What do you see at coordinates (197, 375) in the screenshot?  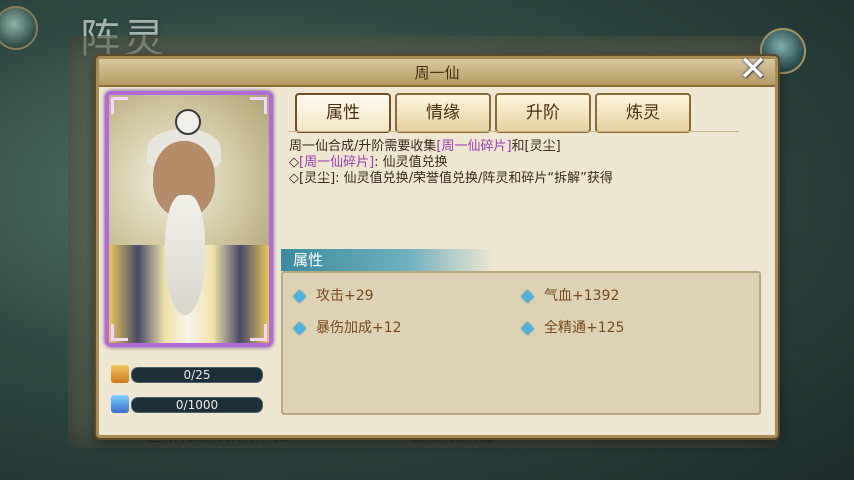 I see `fragment-count: 0/25` at bounding box center [197, 375].